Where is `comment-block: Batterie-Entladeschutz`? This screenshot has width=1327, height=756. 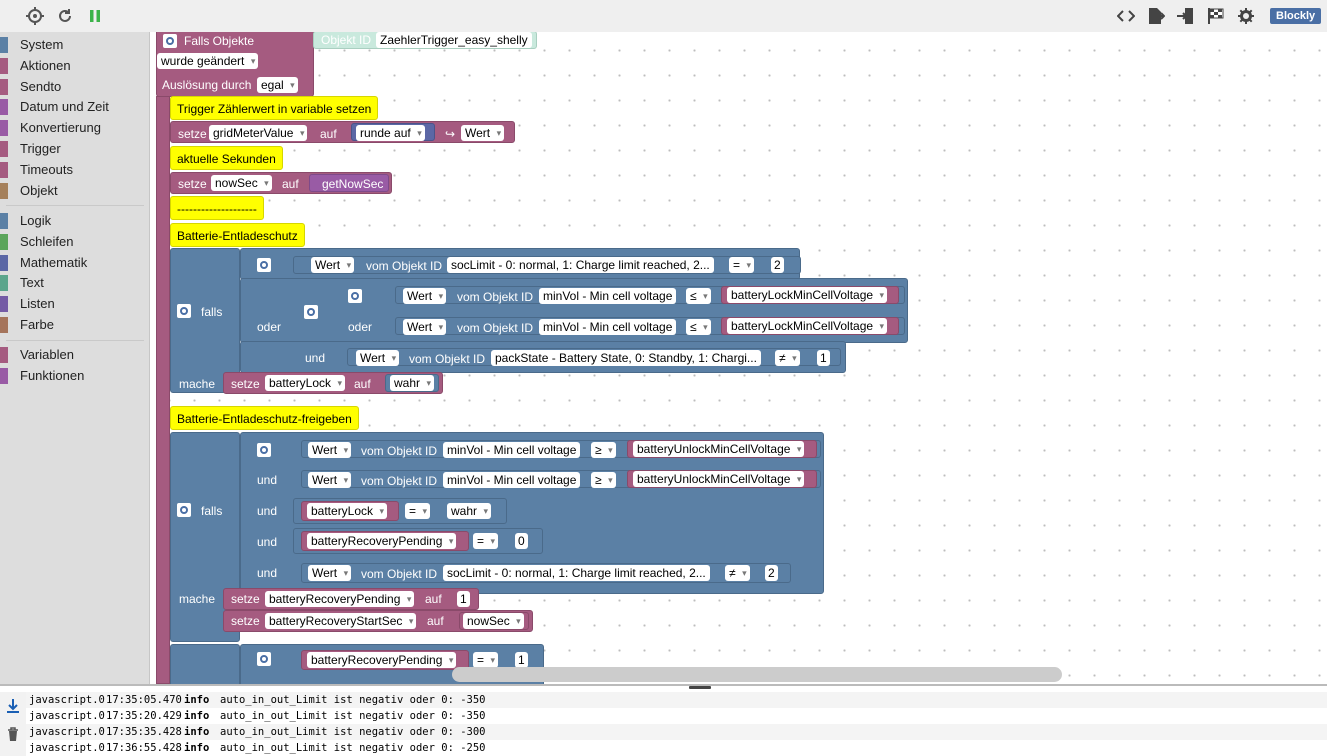
comment-block: Batterie-Entladeschutz is located at coordinates (237, 235).